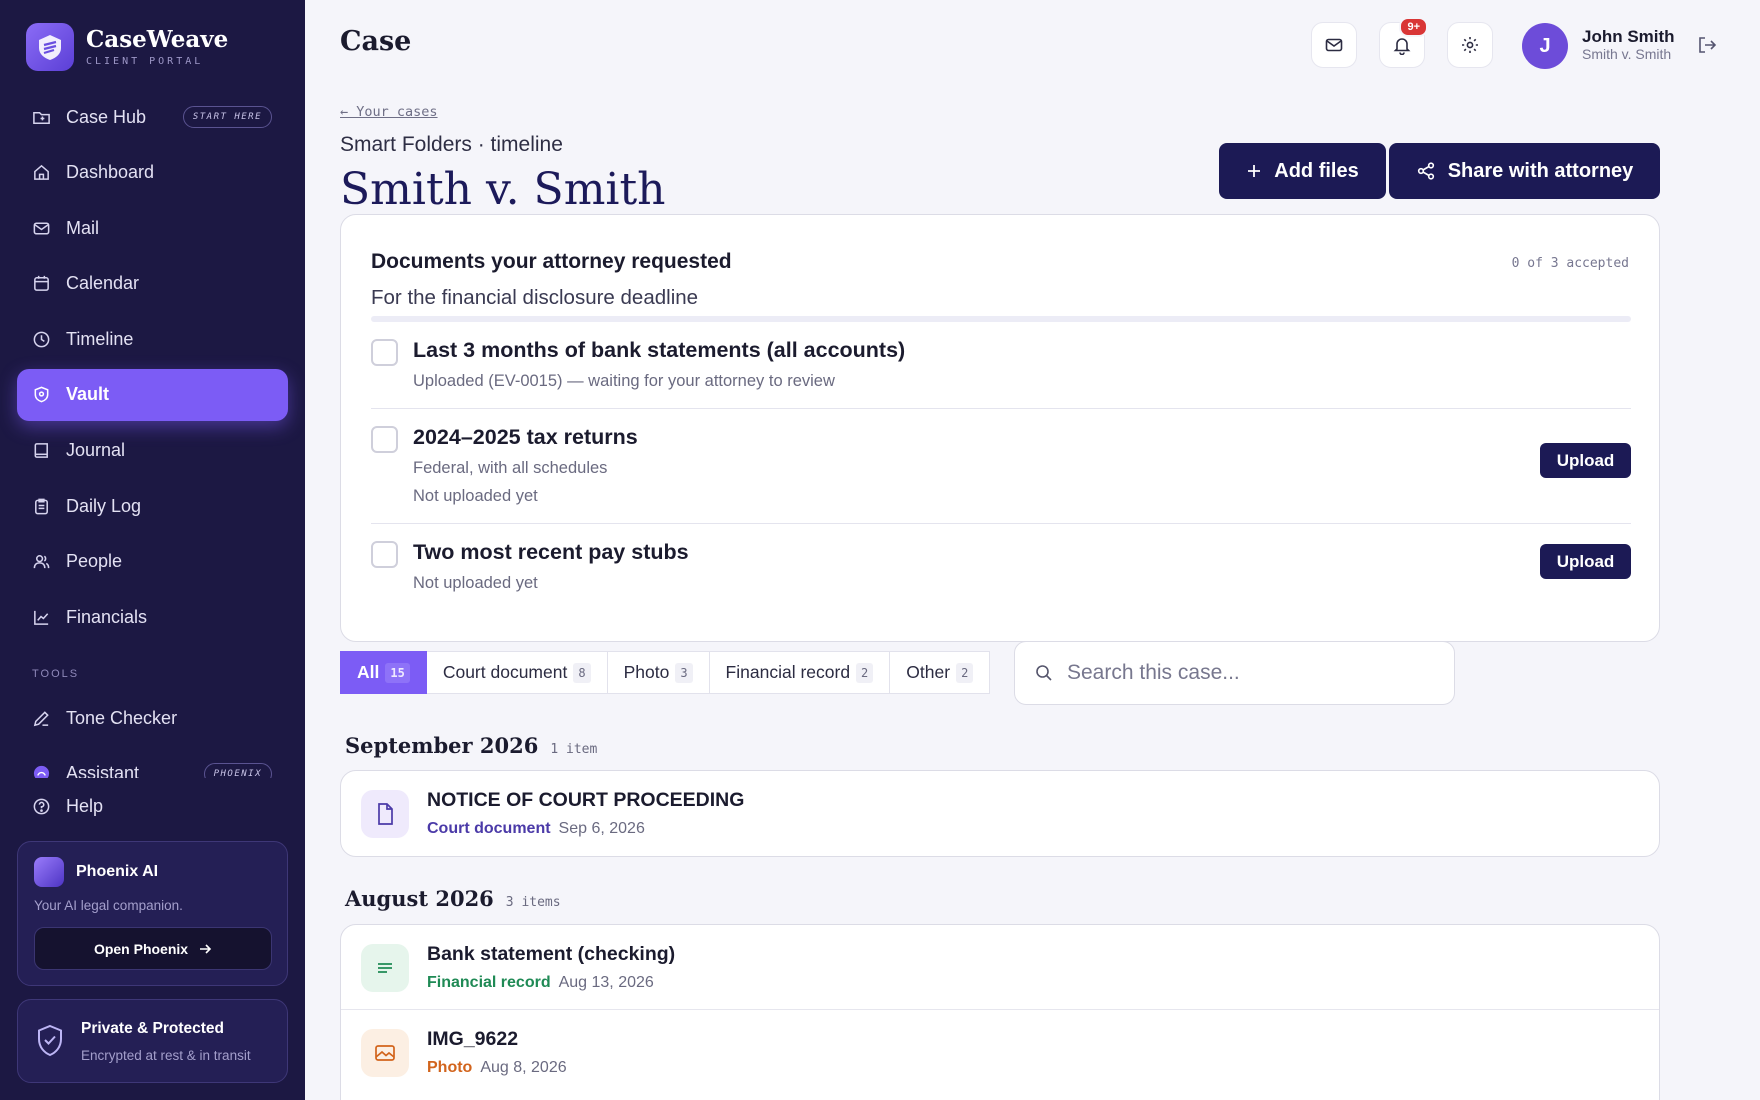 The height and width of the screenshot is (1100, 1760). What do you see at coordinates (96, 450) in the screenshot?
I see `sidebar-item-label: Journal` at bounding box center [96, 450].